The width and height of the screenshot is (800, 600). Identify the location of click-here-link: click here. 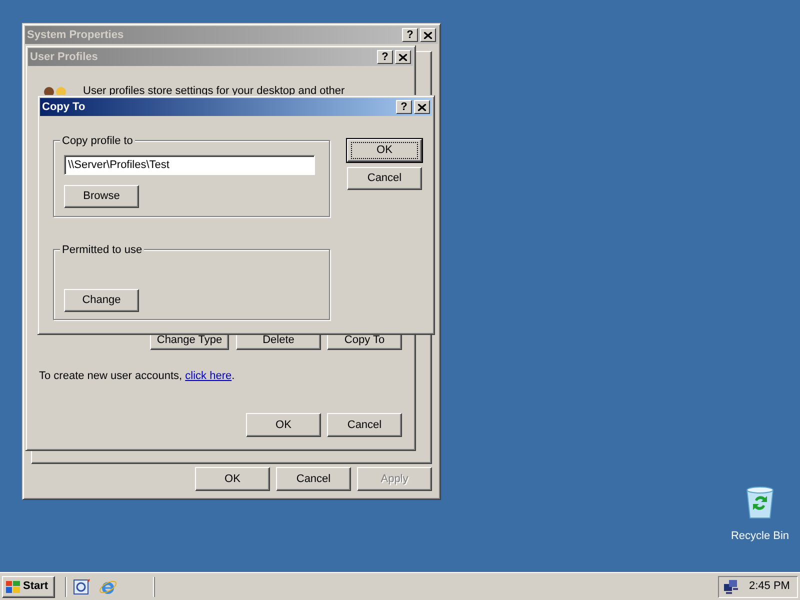
(208, 376).